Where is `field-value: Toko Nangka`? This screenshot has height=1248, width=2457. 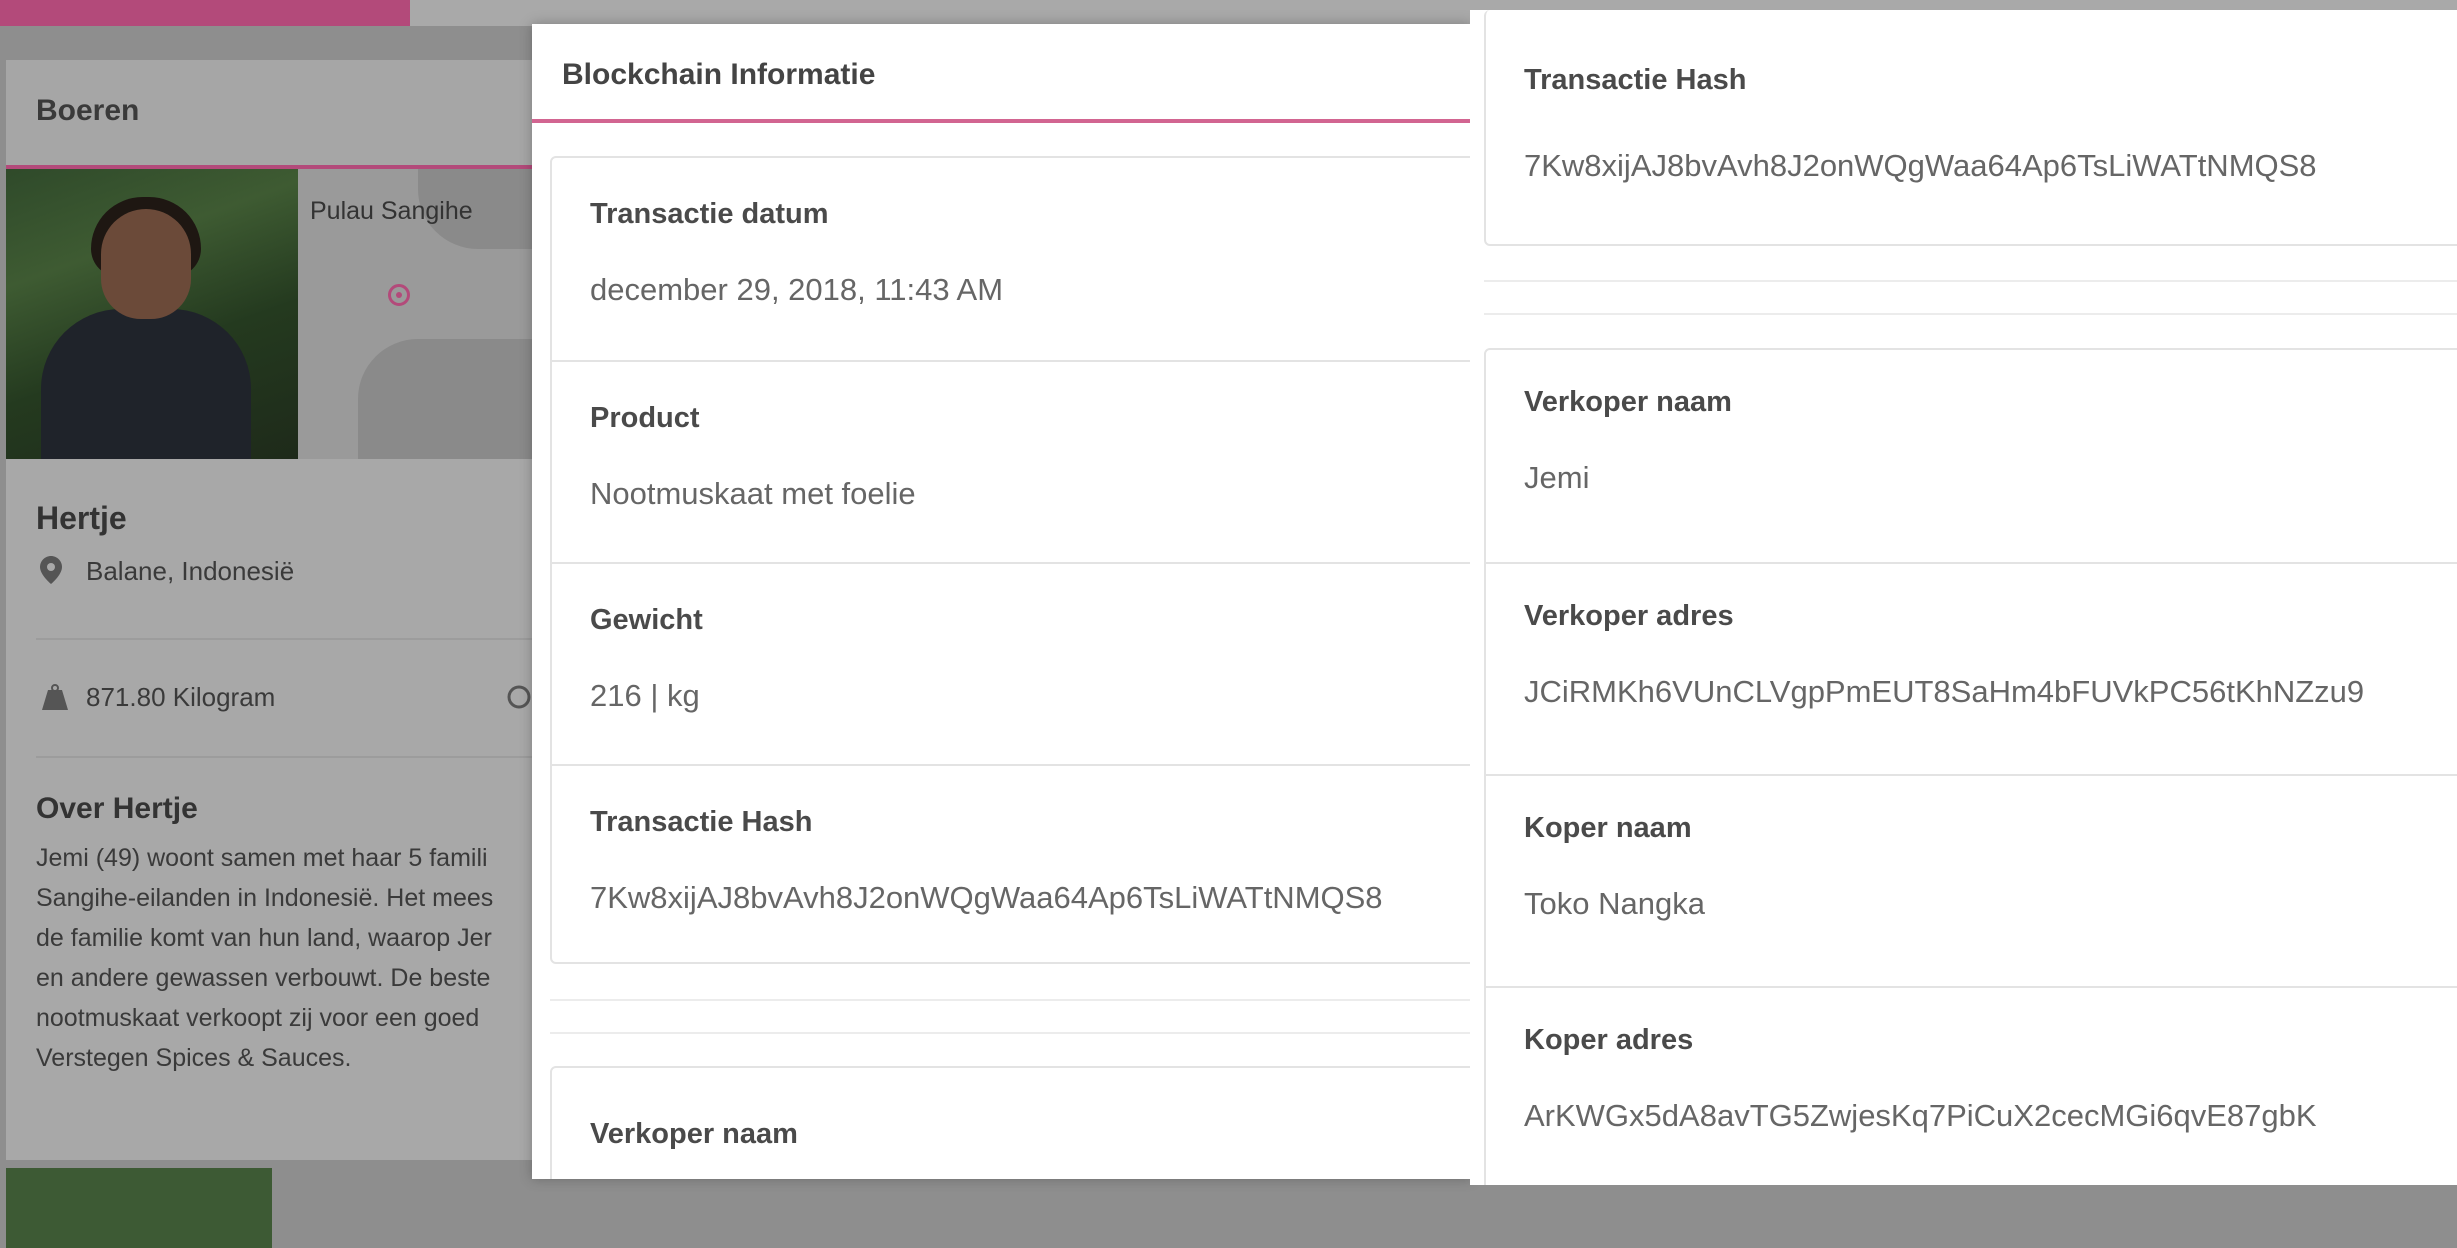 field-value: Toko Nangka is located at coordinates (1614, 903).